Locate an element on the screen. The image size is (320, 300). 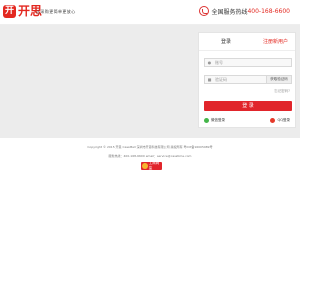
badge-label: 工商网监 is located at coordinates (154, 165).